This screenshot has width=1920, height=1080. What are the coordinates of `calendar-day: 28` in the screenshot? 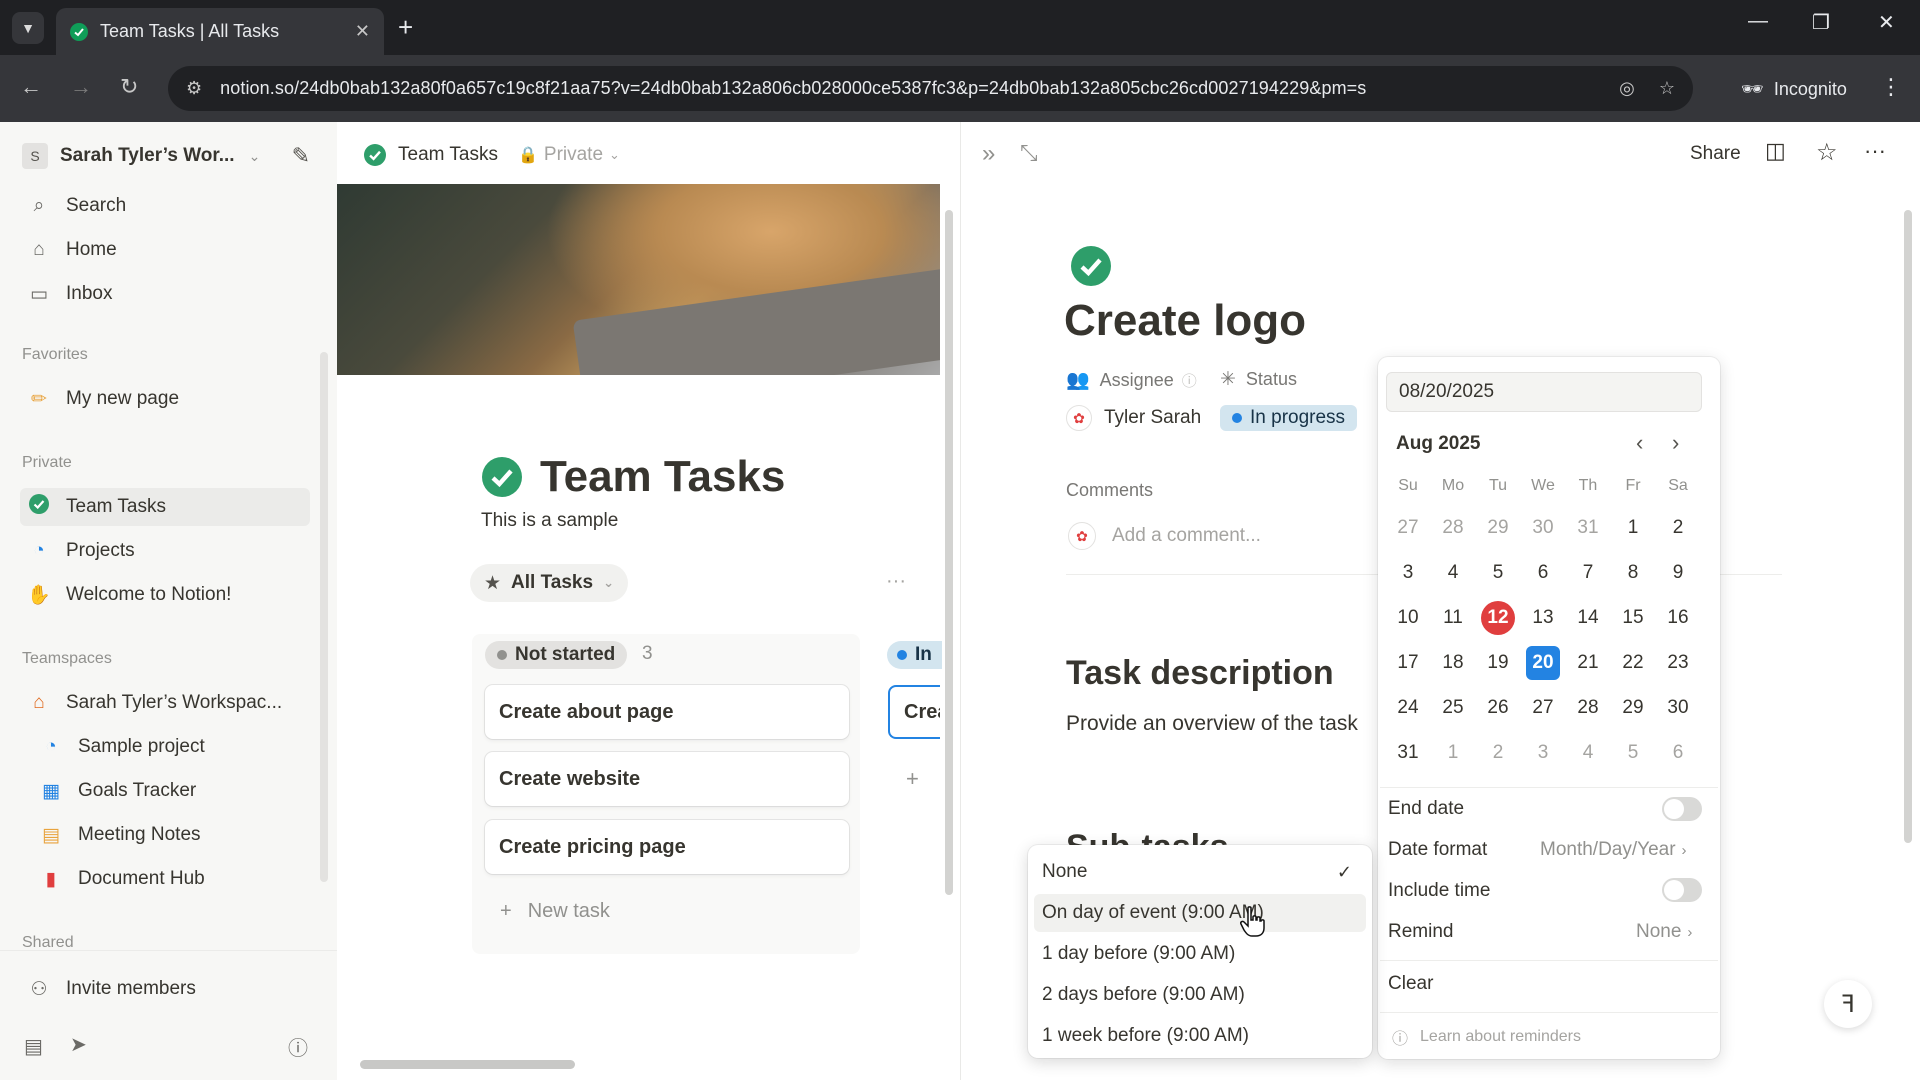 It's located at (1453, 528).